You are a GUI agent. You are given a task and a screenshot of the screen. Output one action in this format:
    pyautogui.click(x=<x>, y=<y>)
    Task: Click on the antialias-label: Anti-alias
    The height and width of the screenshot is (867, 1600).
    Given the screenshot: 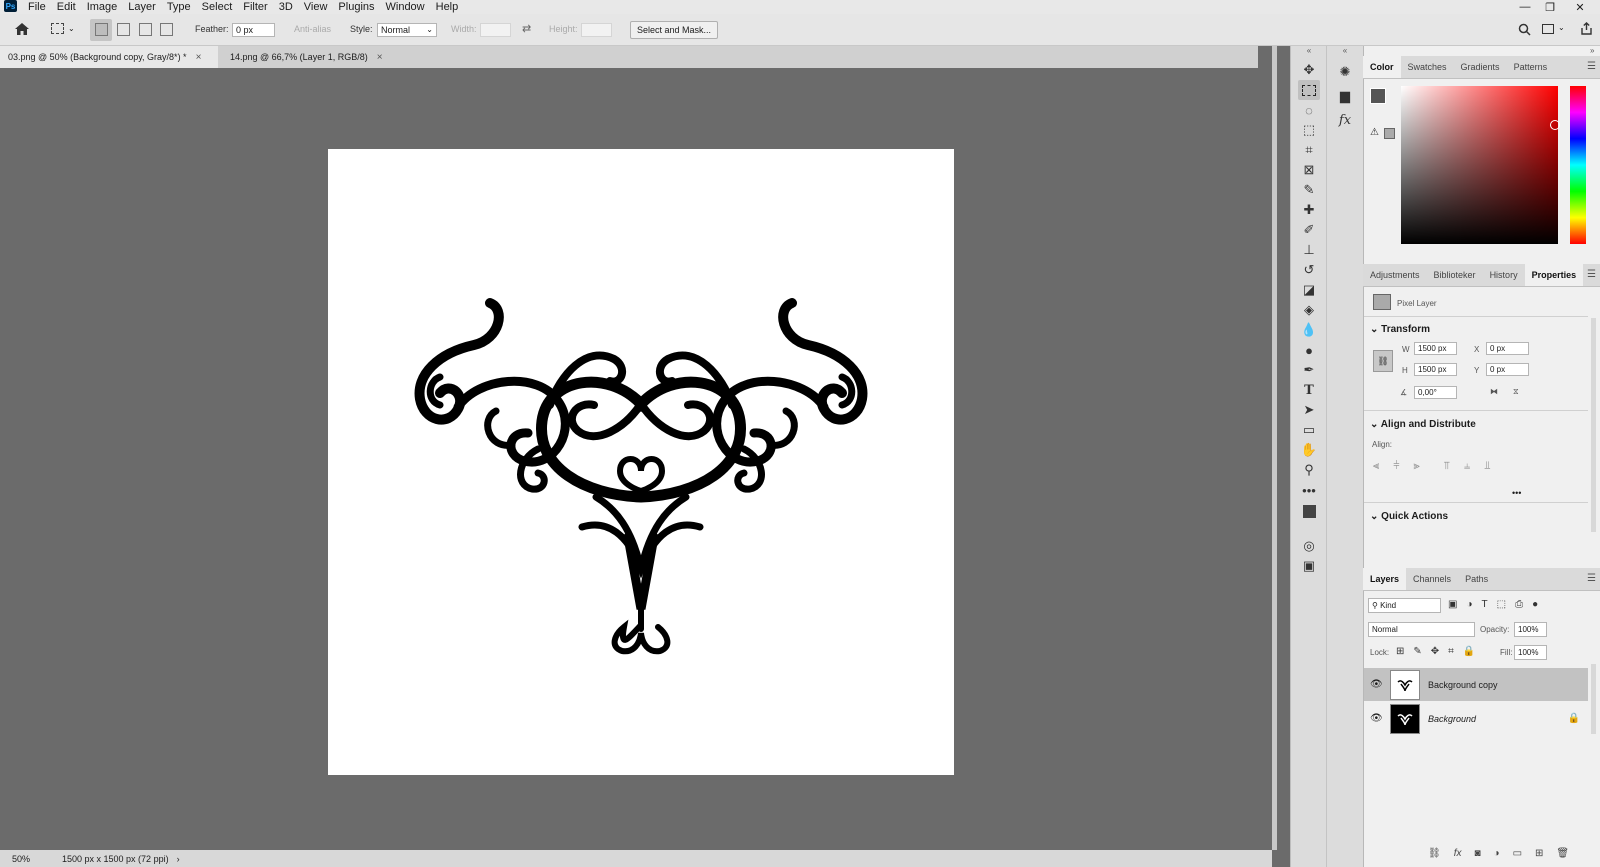 What is the action you would take?
    pyautogui.click(x=312, y=29)
    